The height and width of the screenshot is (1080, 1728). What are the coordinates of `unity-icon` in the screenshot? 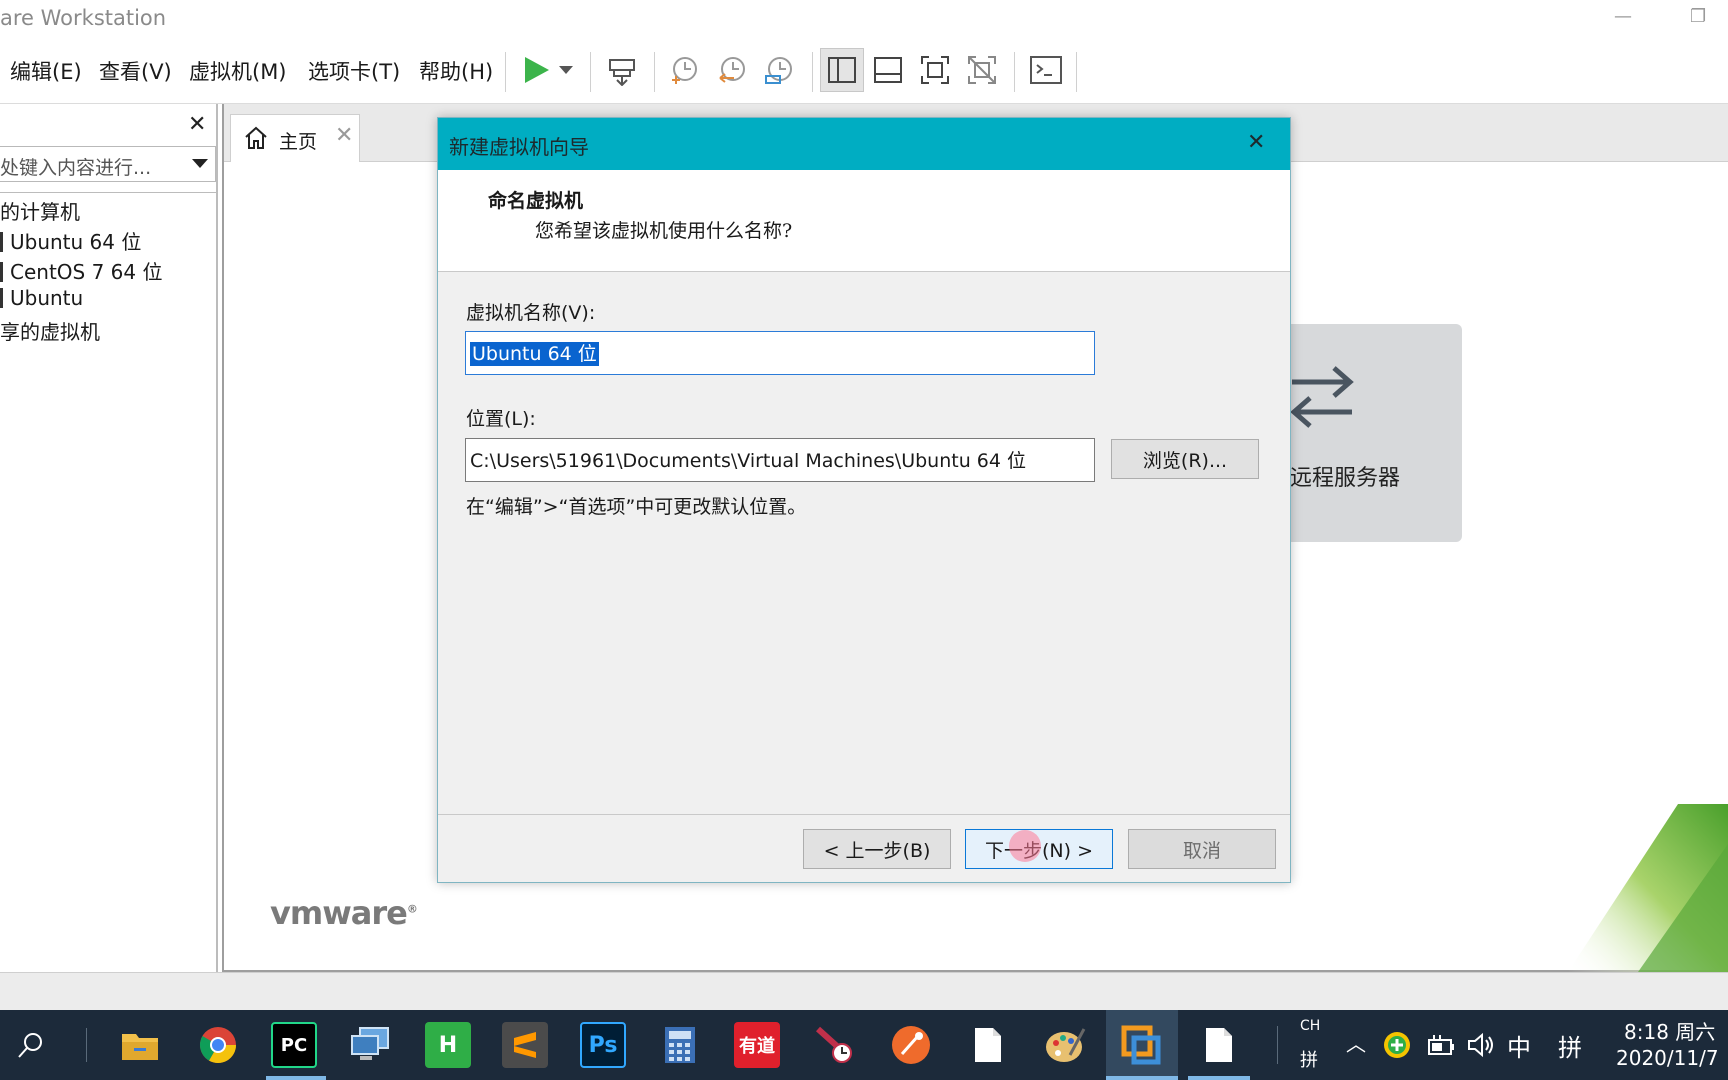 It's located at (982, 70).